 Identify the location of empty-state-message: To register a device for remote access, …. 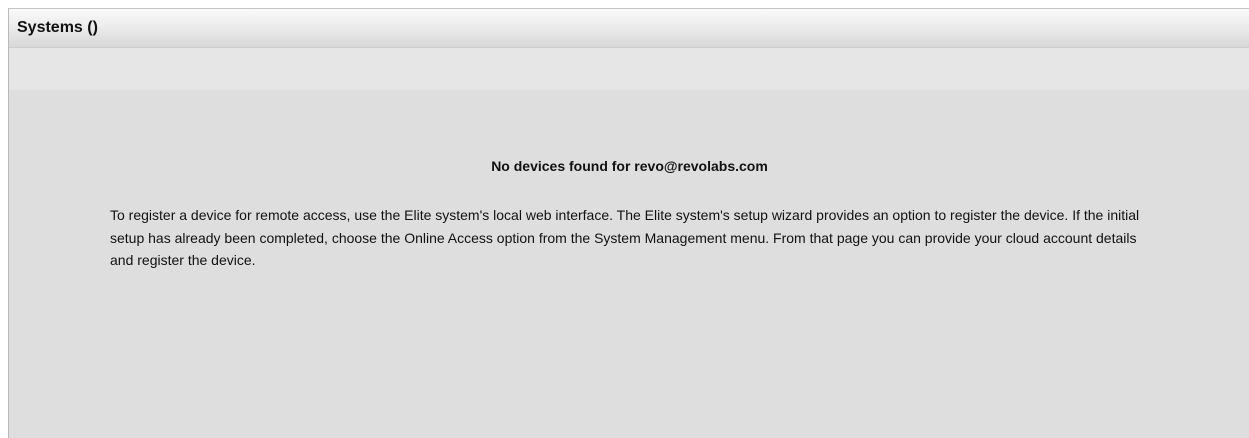
(625, 237).